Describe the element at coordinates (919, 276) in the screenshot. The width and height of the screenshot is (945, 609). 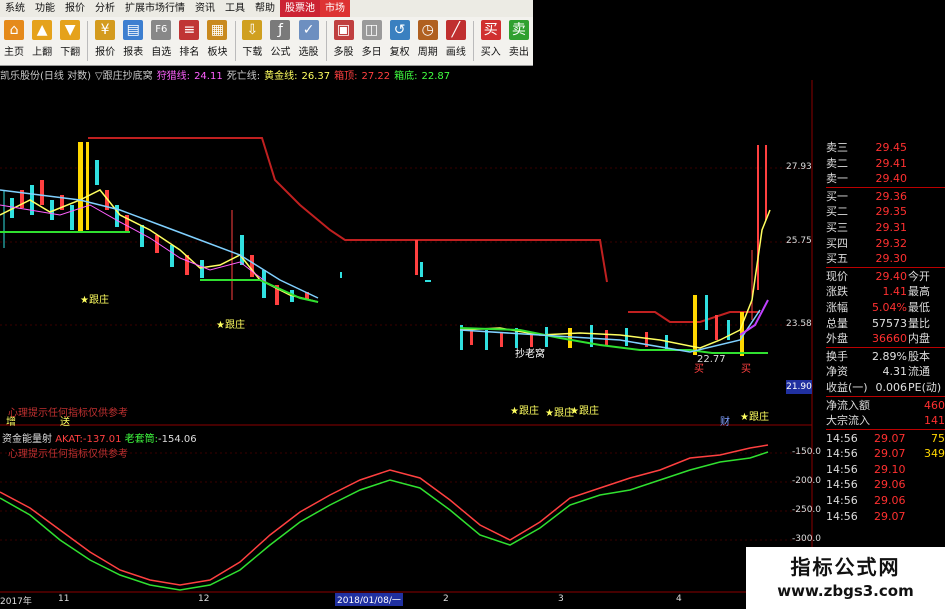
I see `quote-extra-label: 今开` at that location.